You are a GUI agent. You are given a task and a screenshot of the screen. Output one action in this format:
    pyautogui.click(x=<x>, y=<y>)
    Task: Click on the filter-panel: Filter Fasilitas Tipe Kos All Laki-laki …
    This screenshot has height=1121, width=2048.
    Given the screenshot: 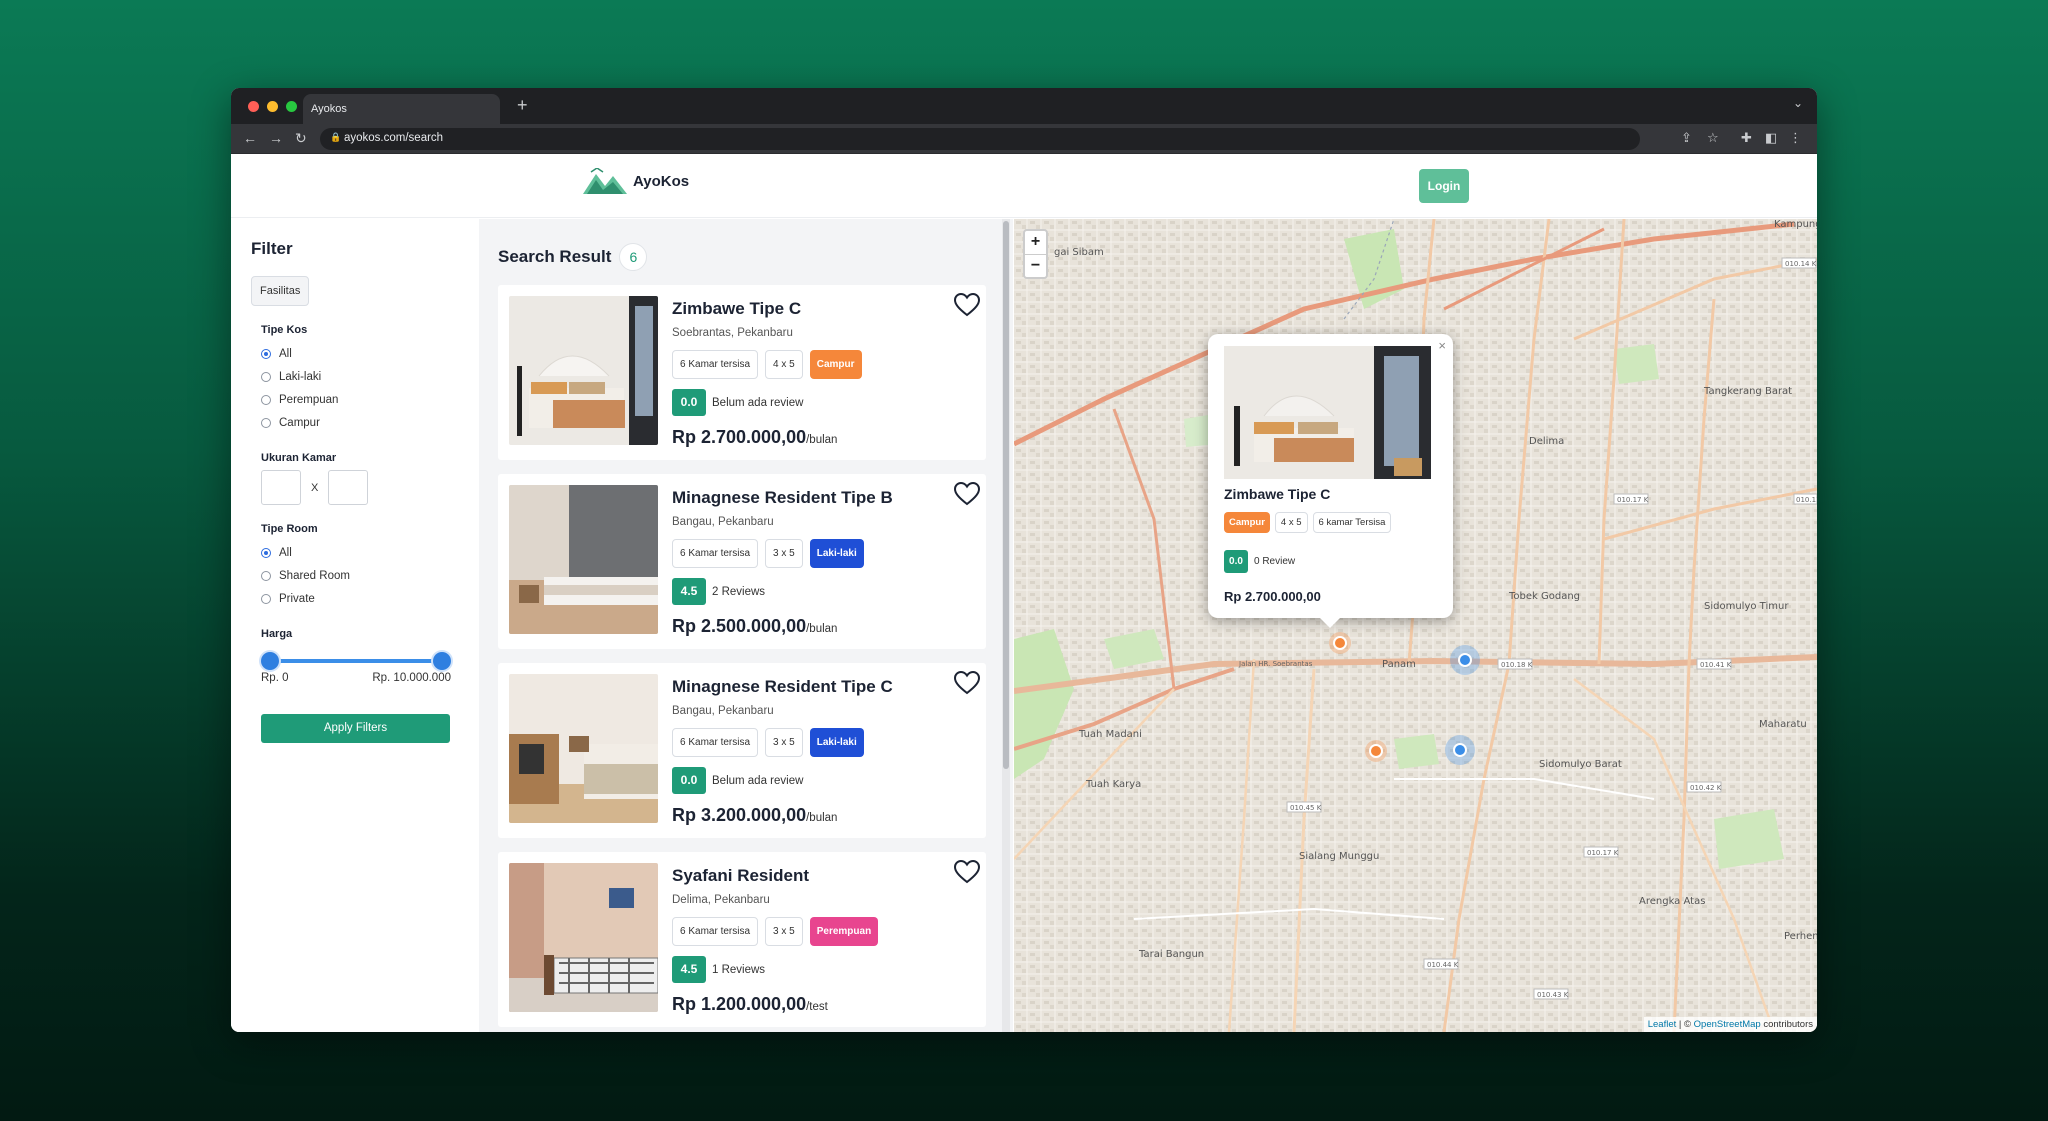 What is the action you would take?
    pyautogui.click(x=355, y=625)
    